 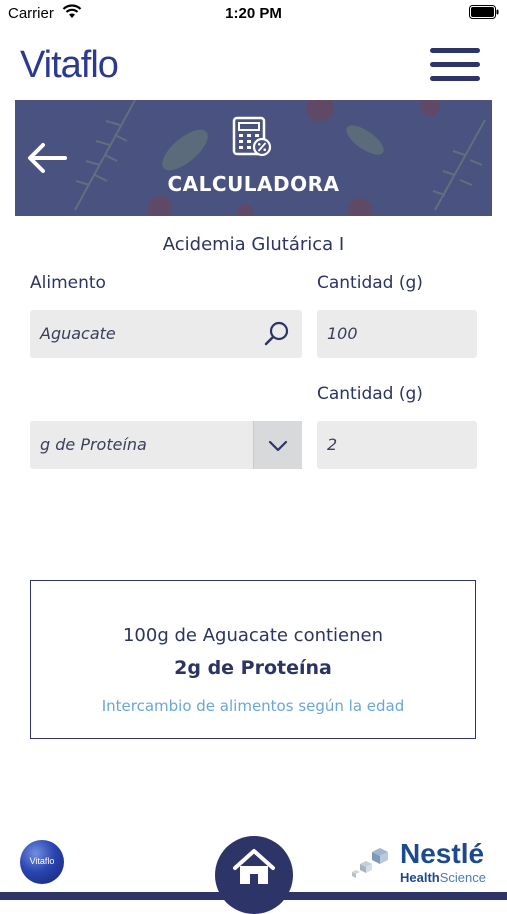 What do you see at coordinates (370, 863) in the screenshot?
I see `nestle-cubes-icon` at bounding box center [370, 863].